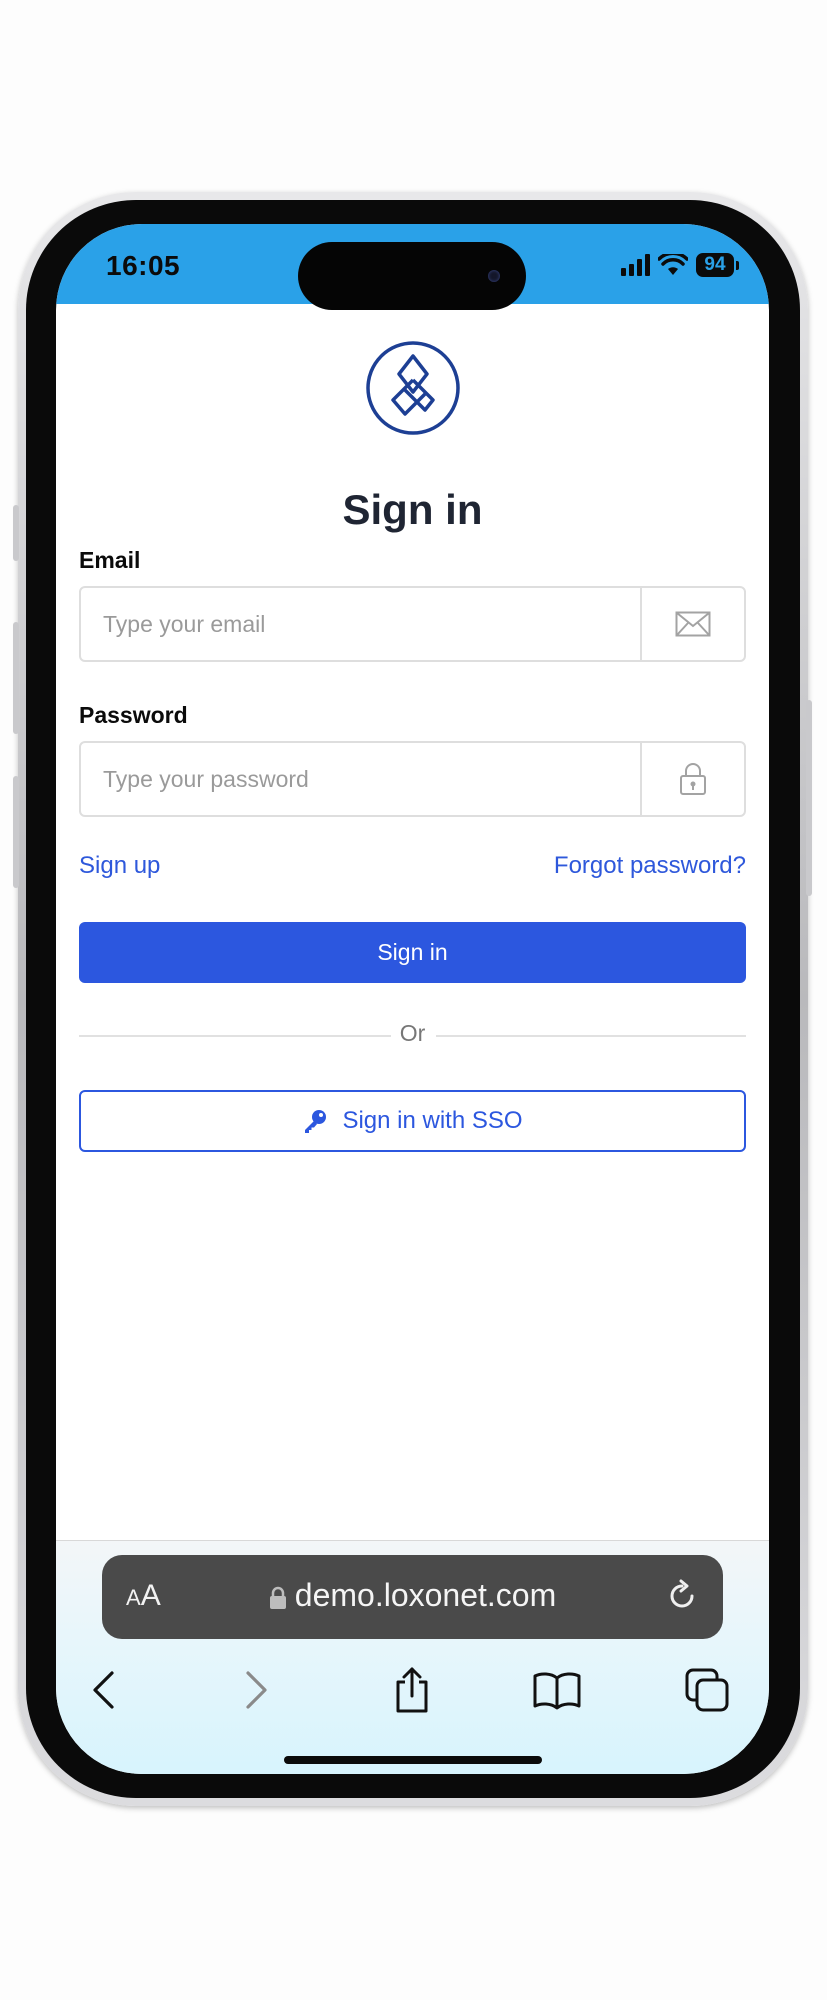 Image resolution: width=827 pixels, height=2000 pixels. I want to click on action-button, so click(16, 533).